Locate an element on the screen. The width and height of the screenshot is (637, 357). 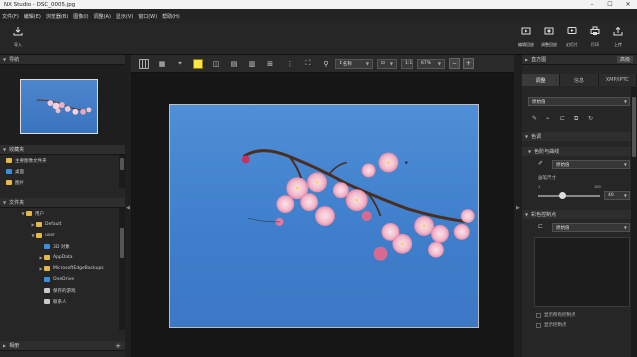
navigation-header: ▼ 导航 is located at coordinates (62, 60).